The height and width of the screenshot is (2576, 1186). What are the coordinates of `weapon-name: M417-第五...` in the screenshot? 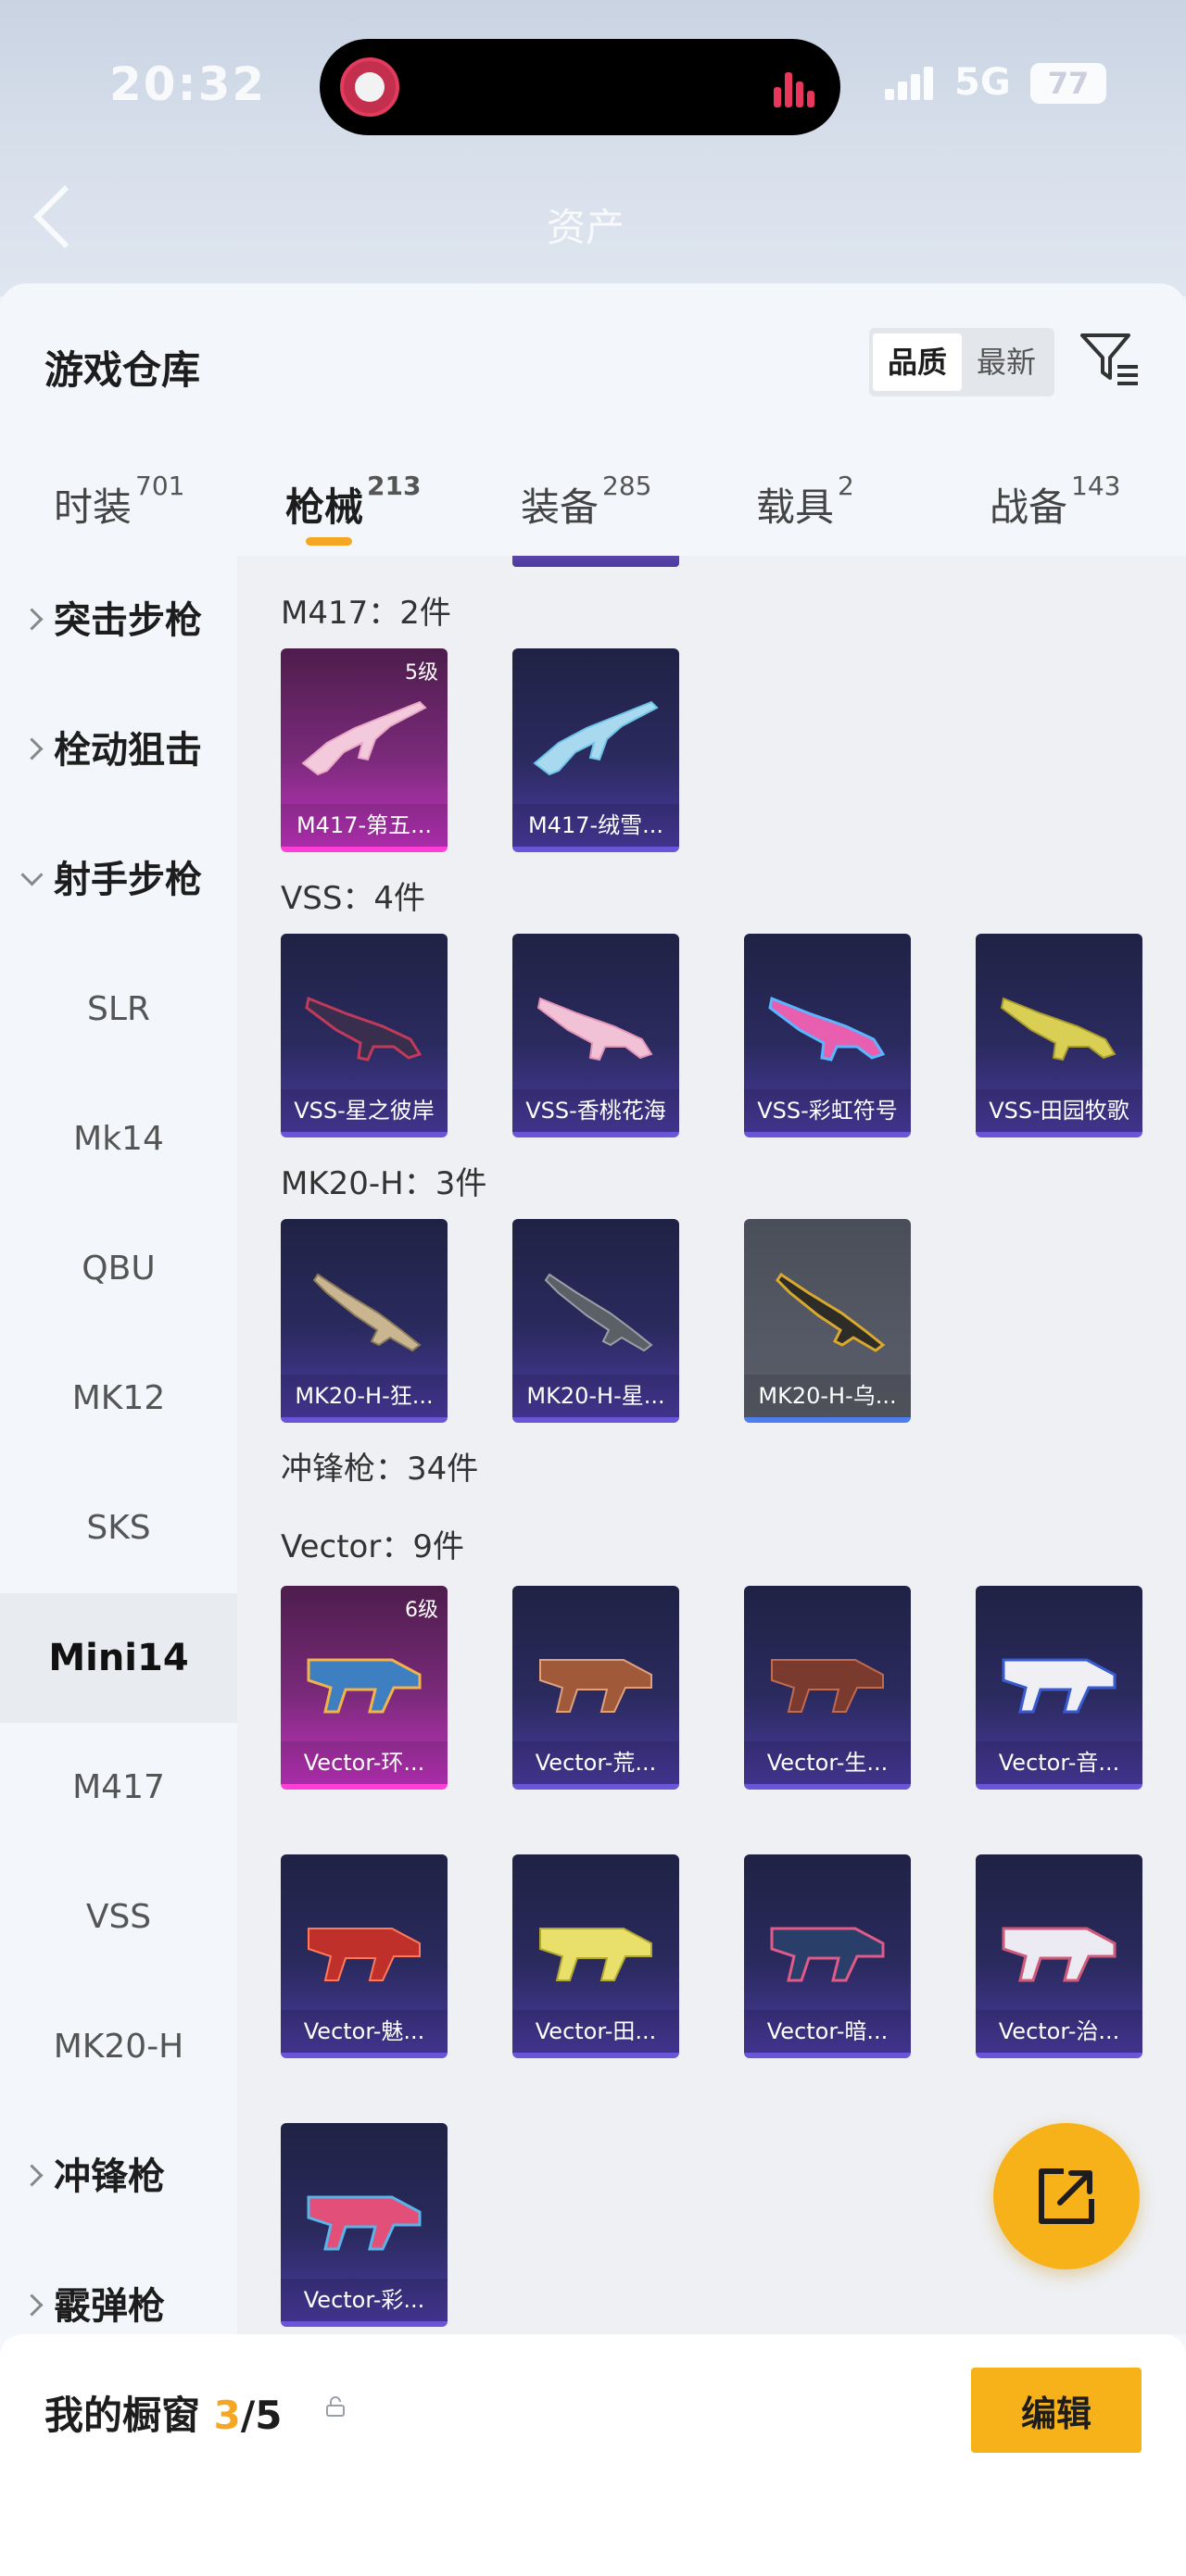 It's located at (364, 825).